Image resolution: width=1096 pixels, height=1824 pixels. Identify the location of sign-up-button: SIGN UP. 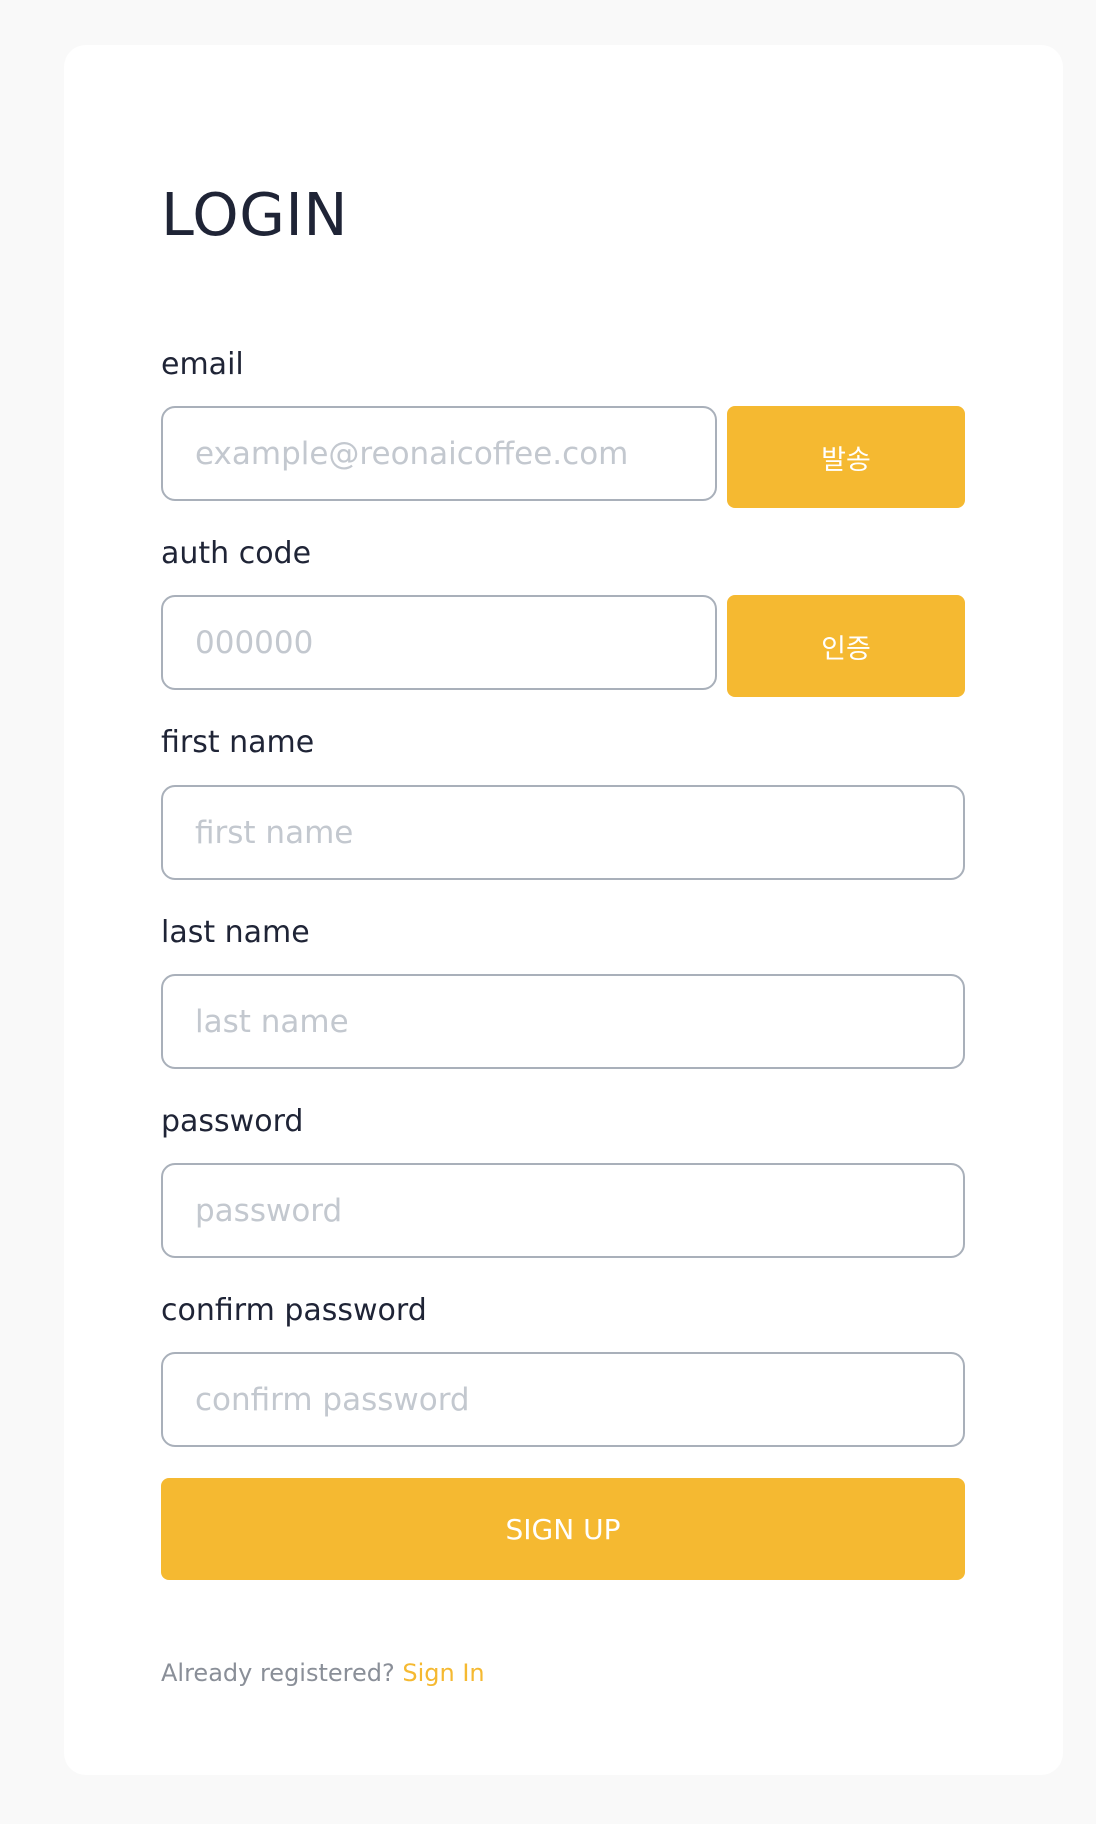
(563, 1529).